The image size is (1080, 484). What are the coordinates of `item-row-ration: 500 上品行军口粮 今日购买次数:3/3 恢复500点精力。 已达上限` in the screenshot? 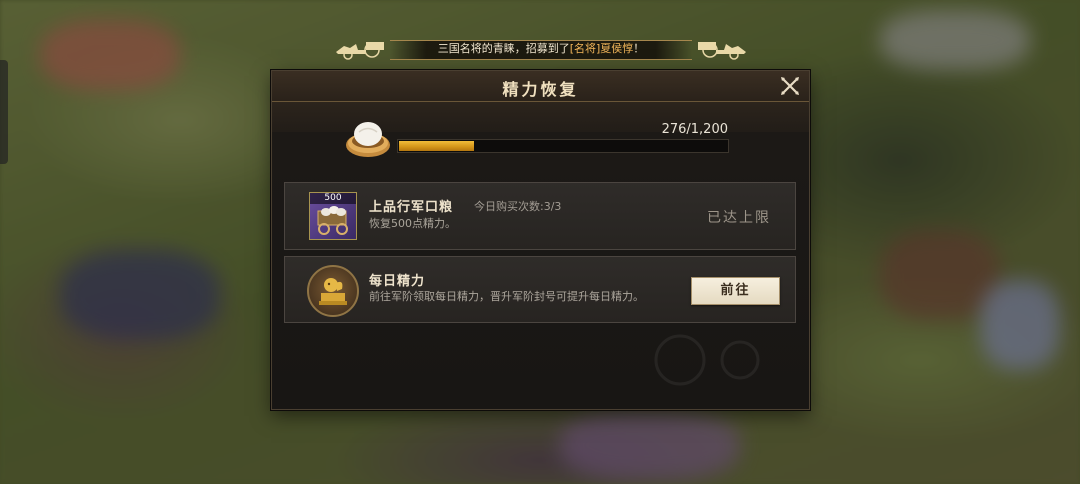 It's located at (540, 216).